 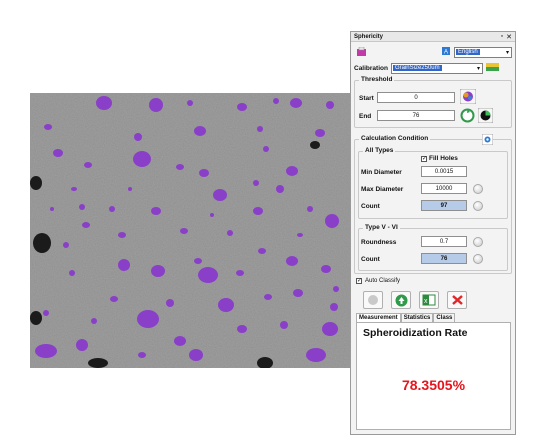 I want to click on close-icon: ✕, so click(x=509, y=37).